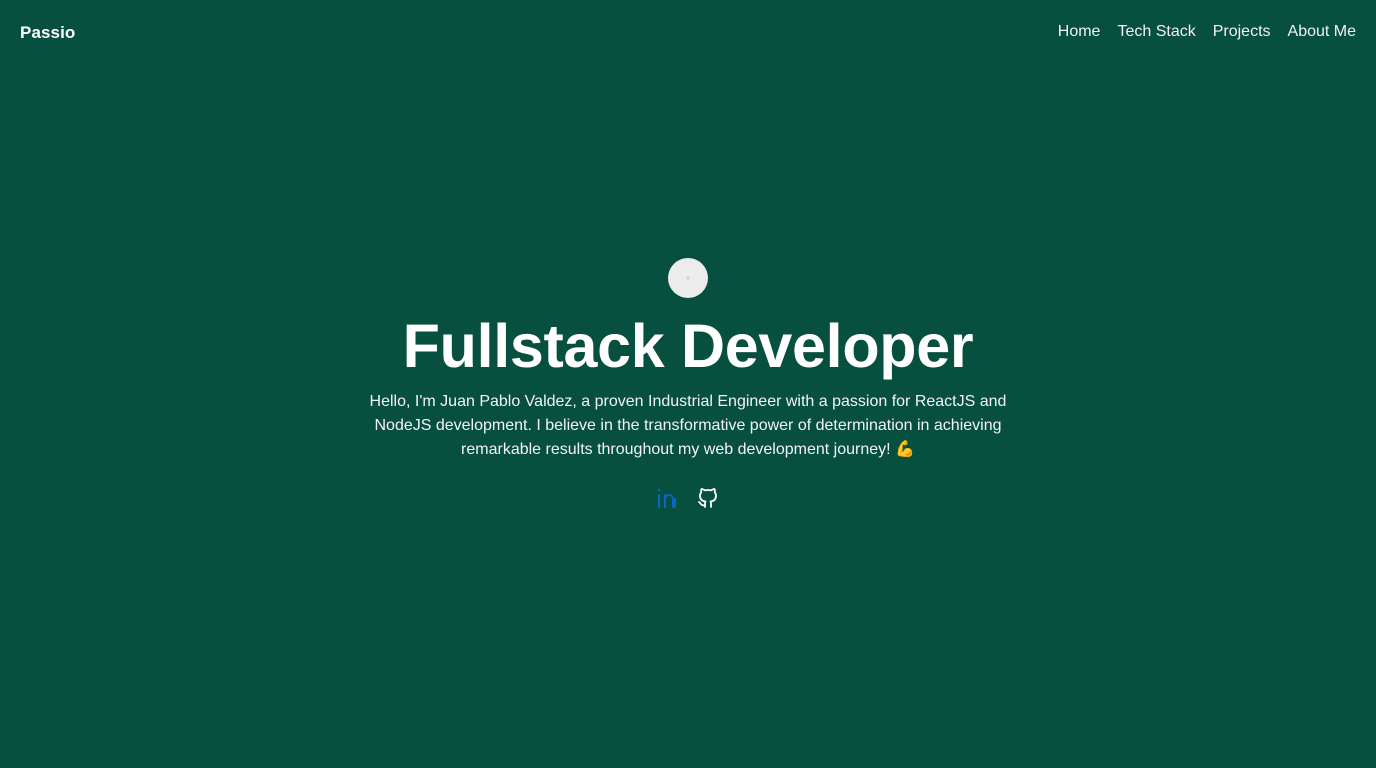 Image resolution: width=1376 pixels, height=768 pixels. Describe the element at coordinates (1242, 32) in the screenshot. I see `nav-link-projects: Projects` at that location.